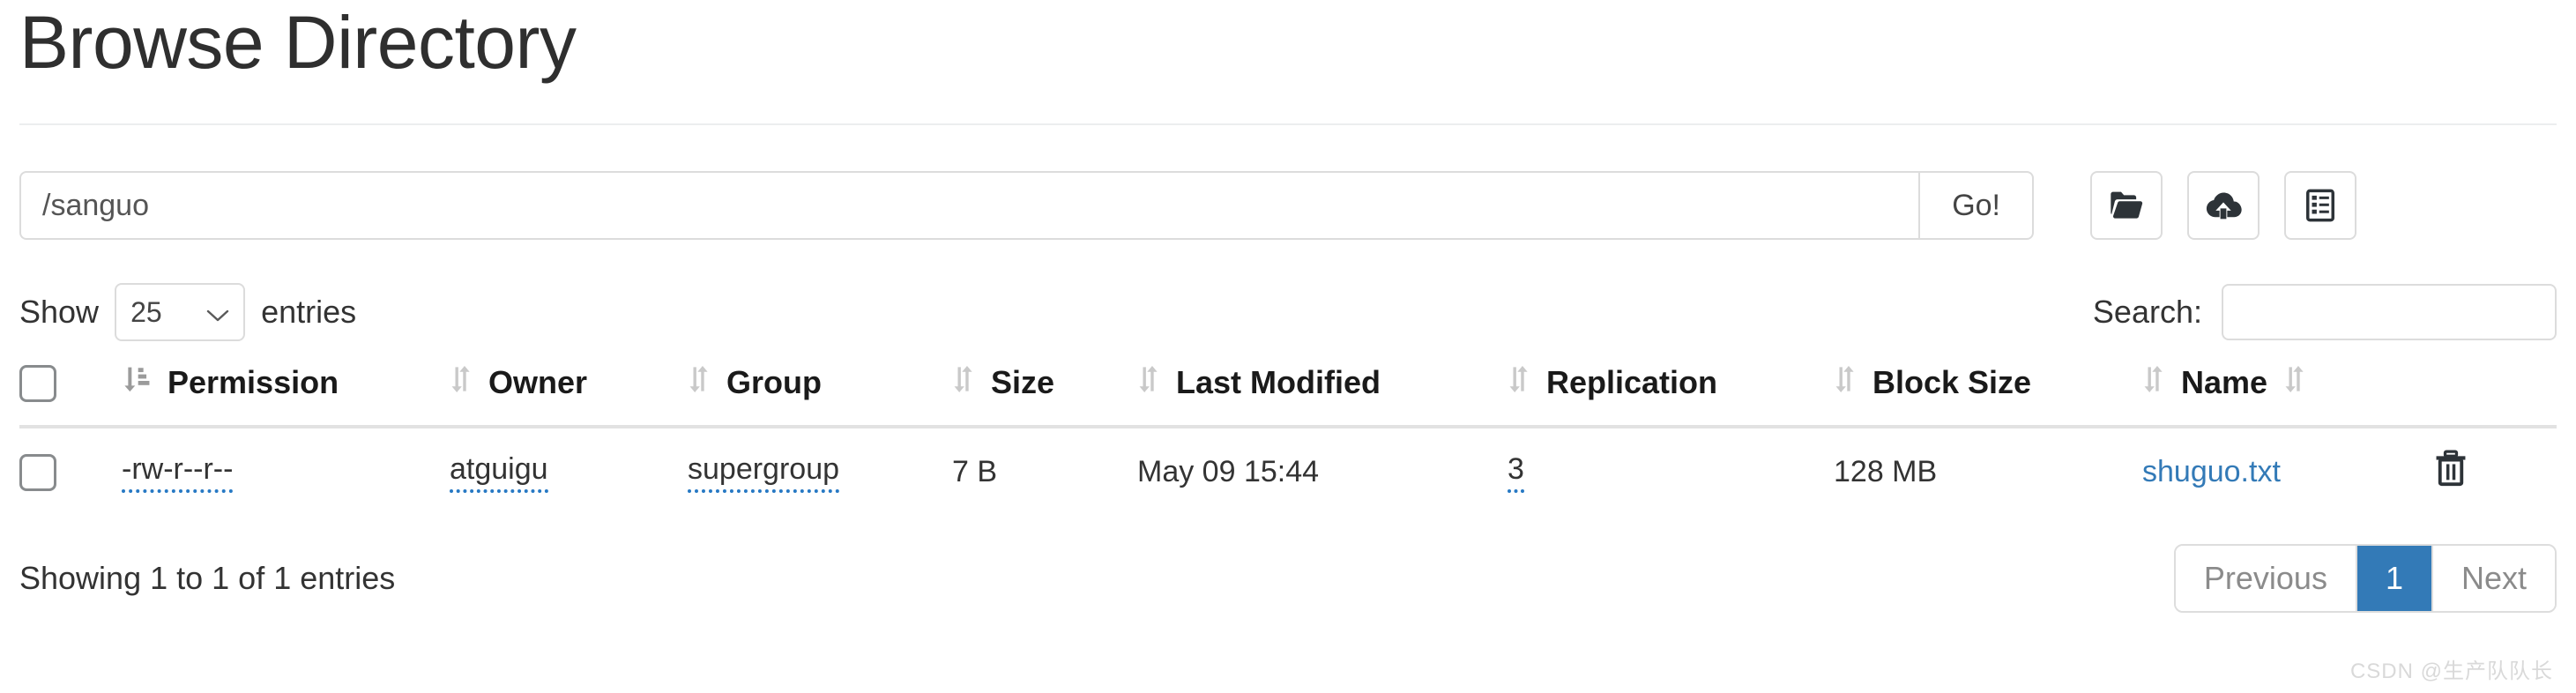  I want to click on header-name-label: Name, so click(2224, 382).